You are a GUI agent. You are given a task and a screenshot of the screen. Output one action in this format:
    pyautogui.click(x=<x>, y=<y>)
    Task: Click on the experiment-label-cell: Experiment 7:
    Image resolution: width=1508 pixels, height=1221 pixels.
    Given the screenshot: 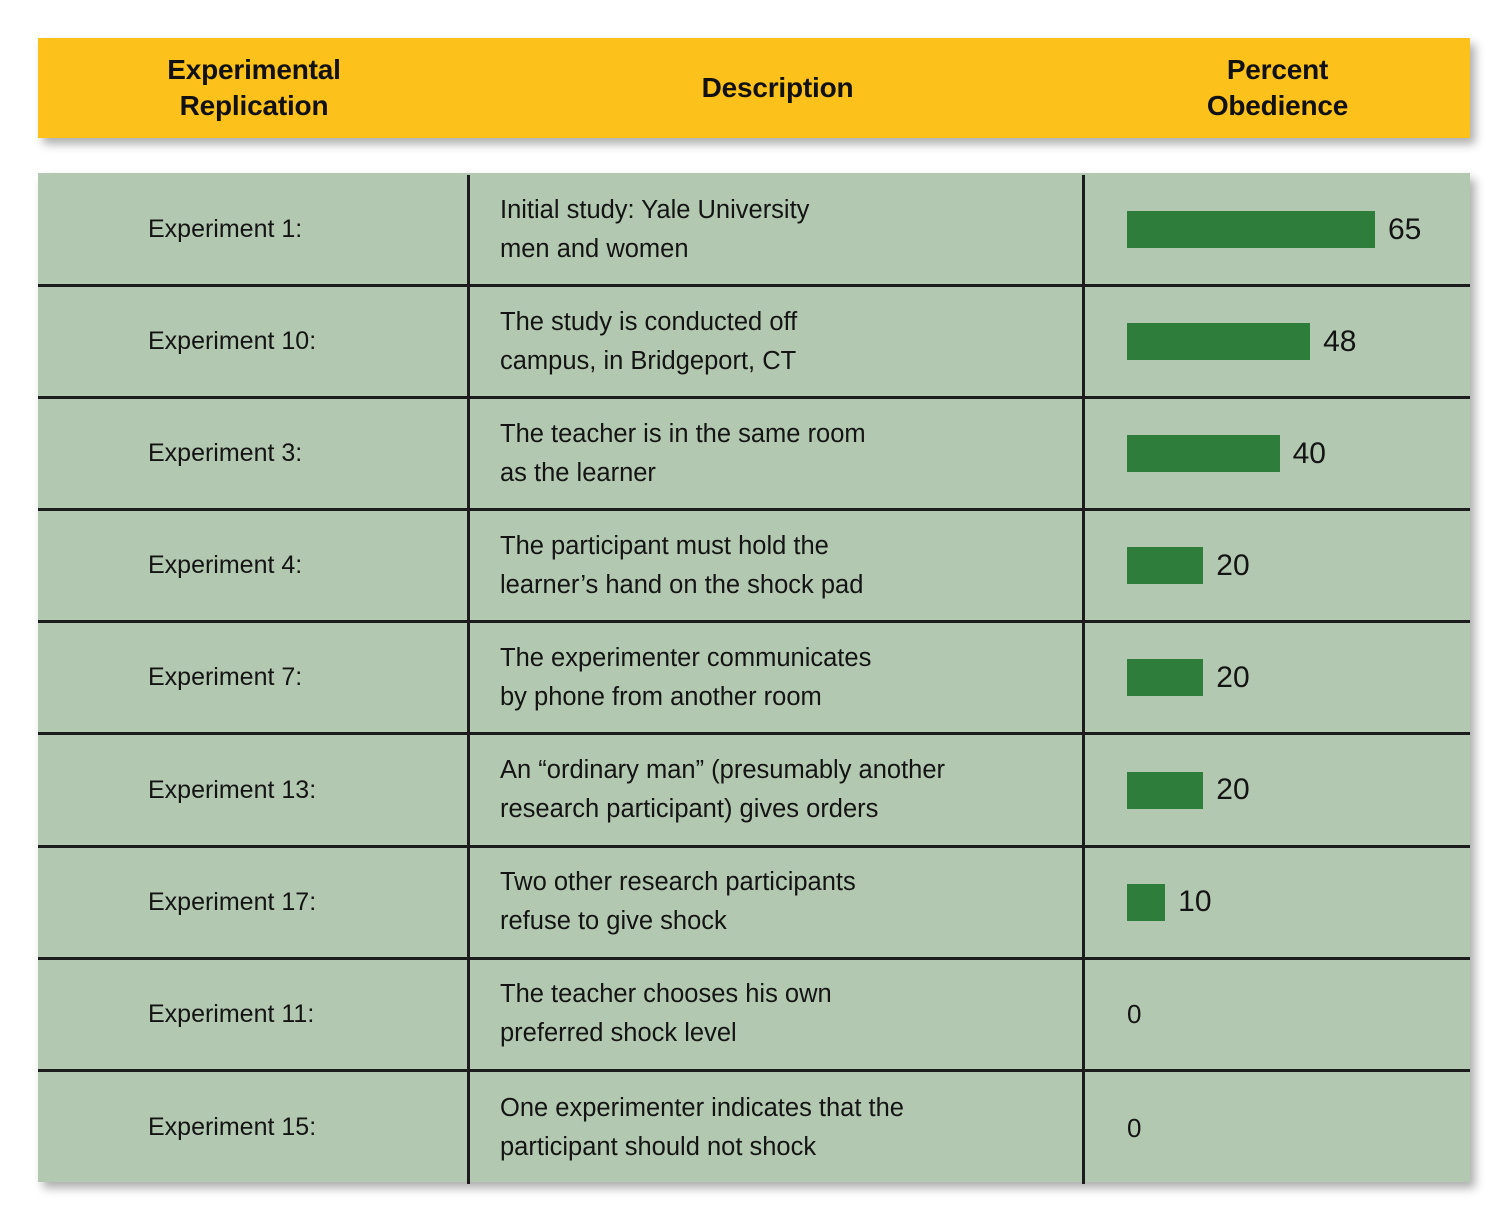 What is the action you would take?
    pyautogui.click(x=254, y=678)
    